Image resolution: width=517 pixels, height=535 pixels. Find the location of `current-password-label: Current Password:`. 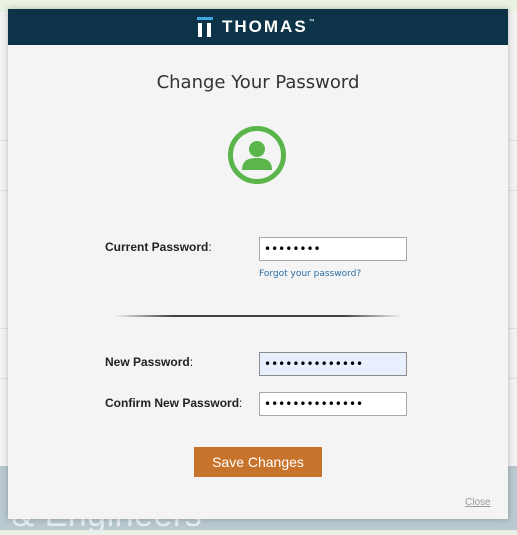

current-password-label: Current Password: is located at coordinates (158, 247).